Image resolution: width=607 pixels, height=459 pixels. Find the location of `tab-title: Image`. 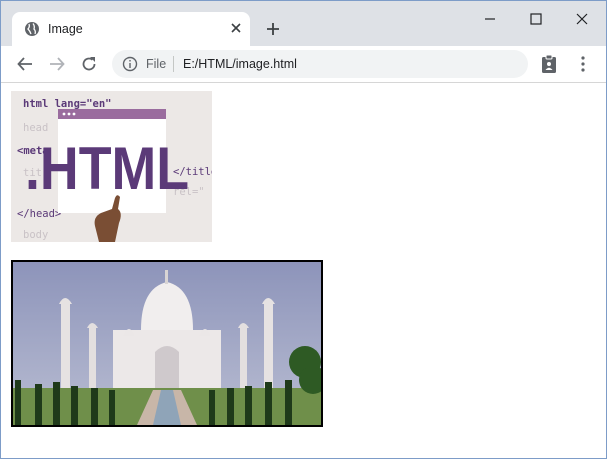

tab-title: Image is located at coordinates (65, 29).